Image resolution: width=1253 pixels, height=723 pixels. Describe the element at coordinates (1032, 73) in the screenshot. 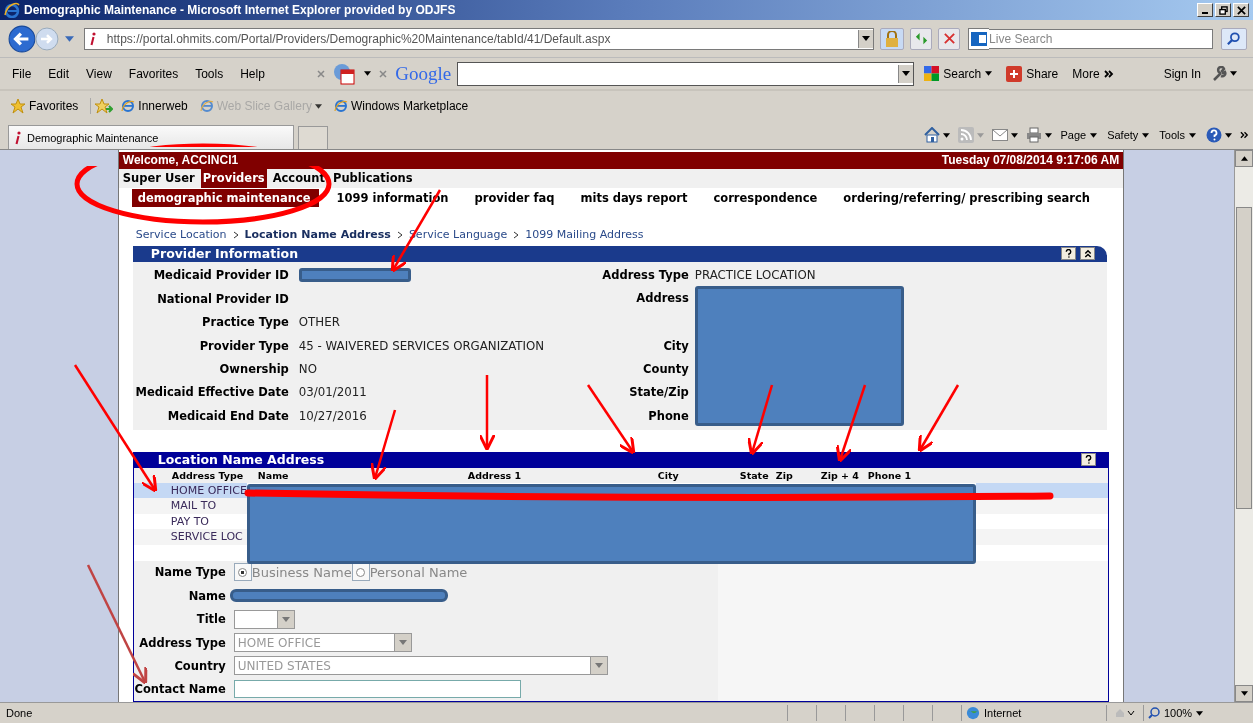

I see `share-button: Share` at that location.